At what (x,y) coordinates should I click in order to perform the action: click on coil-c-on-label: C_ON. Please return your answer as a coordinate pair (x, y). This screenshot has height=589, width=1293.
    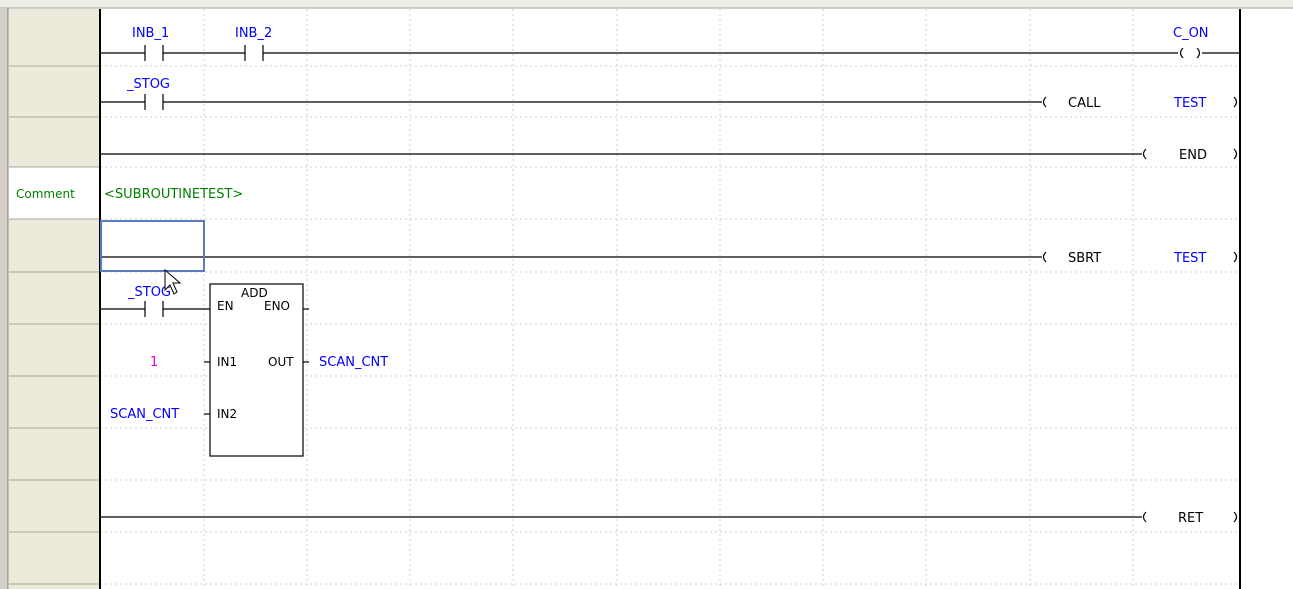
    Looking at the image, I should click on (1191, 33).